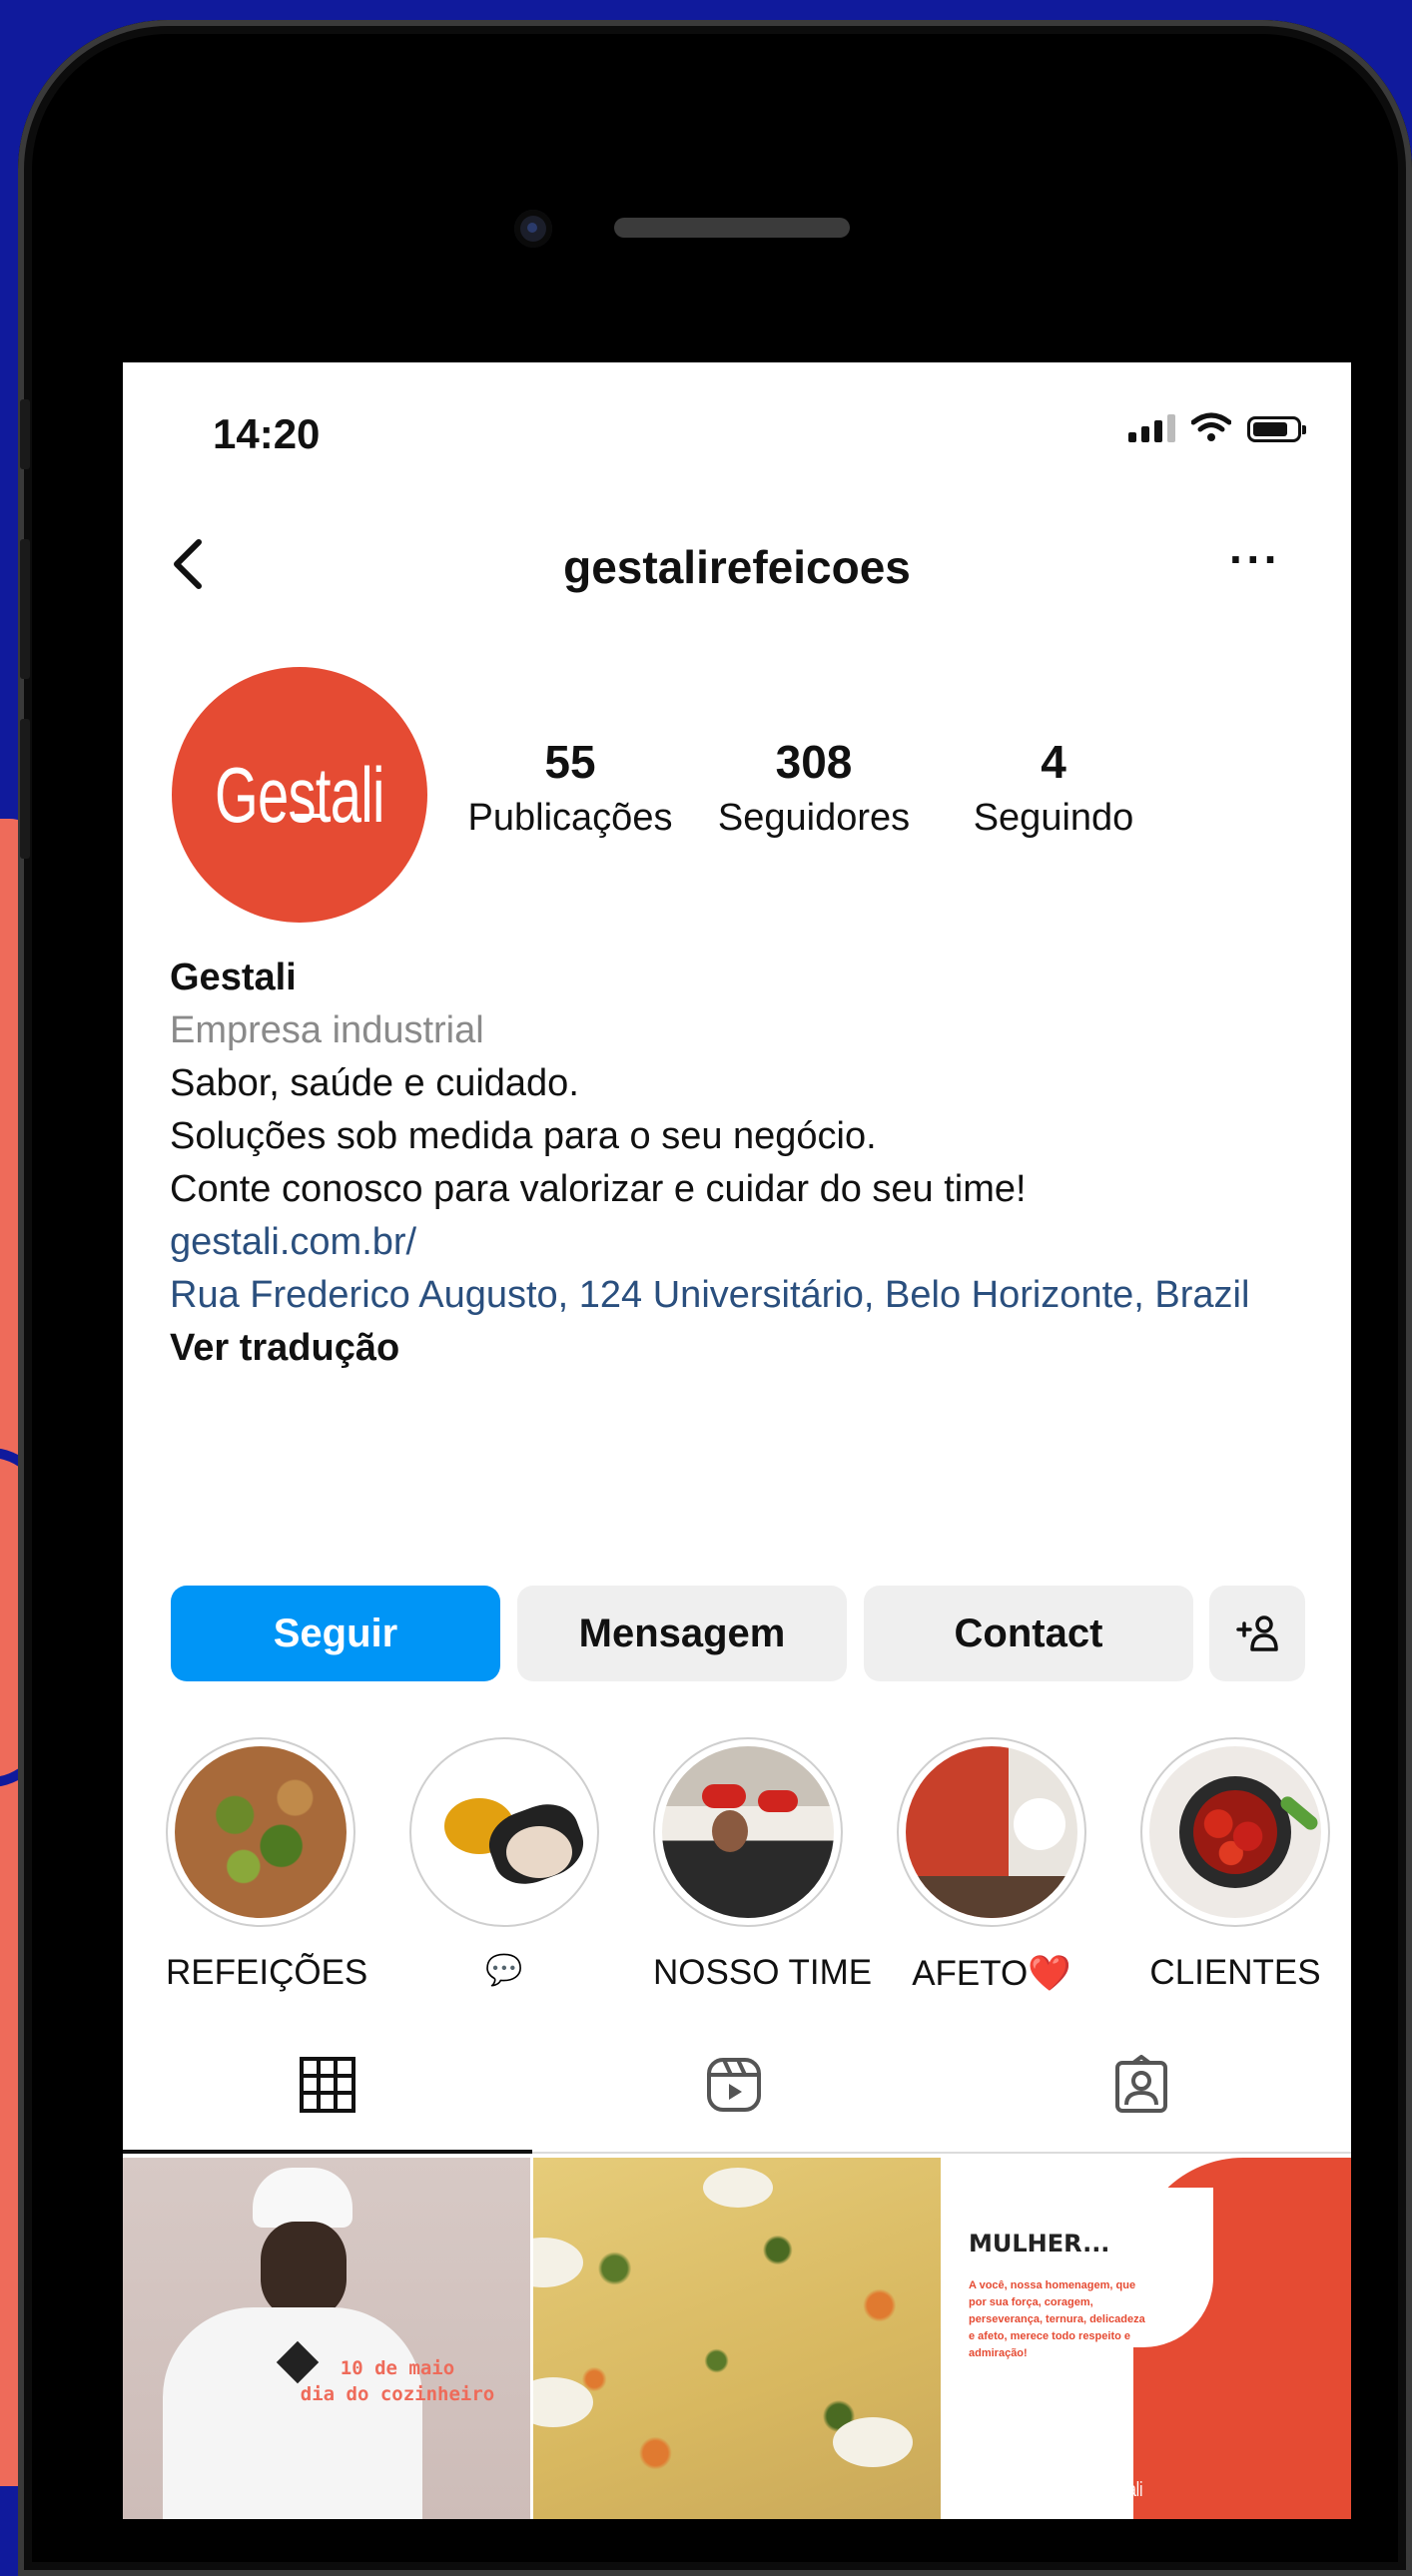  Describe the element at coordinates (397, 2381) in the screenshot. I see `post-caption: 10 de maio dia do cozinheiro` at that location.